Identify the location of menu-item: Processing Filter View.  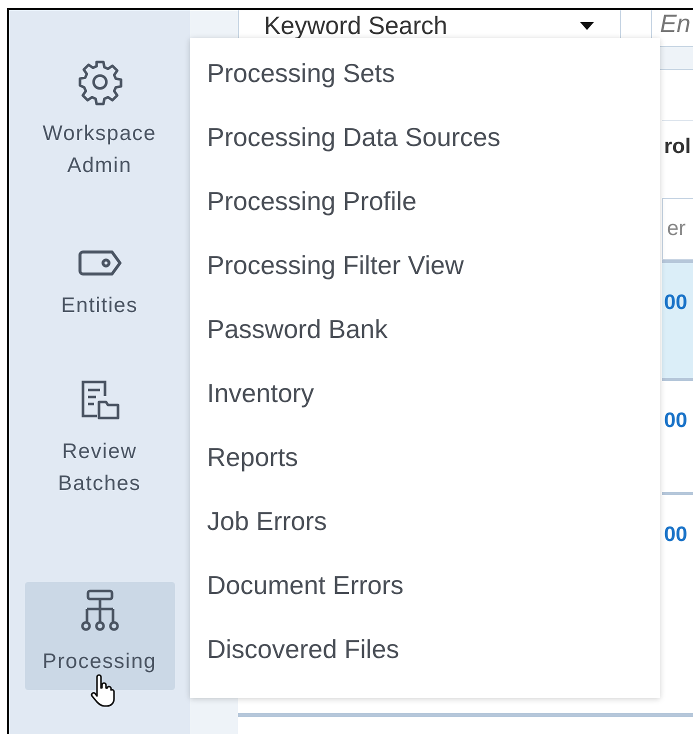
(425, 282).